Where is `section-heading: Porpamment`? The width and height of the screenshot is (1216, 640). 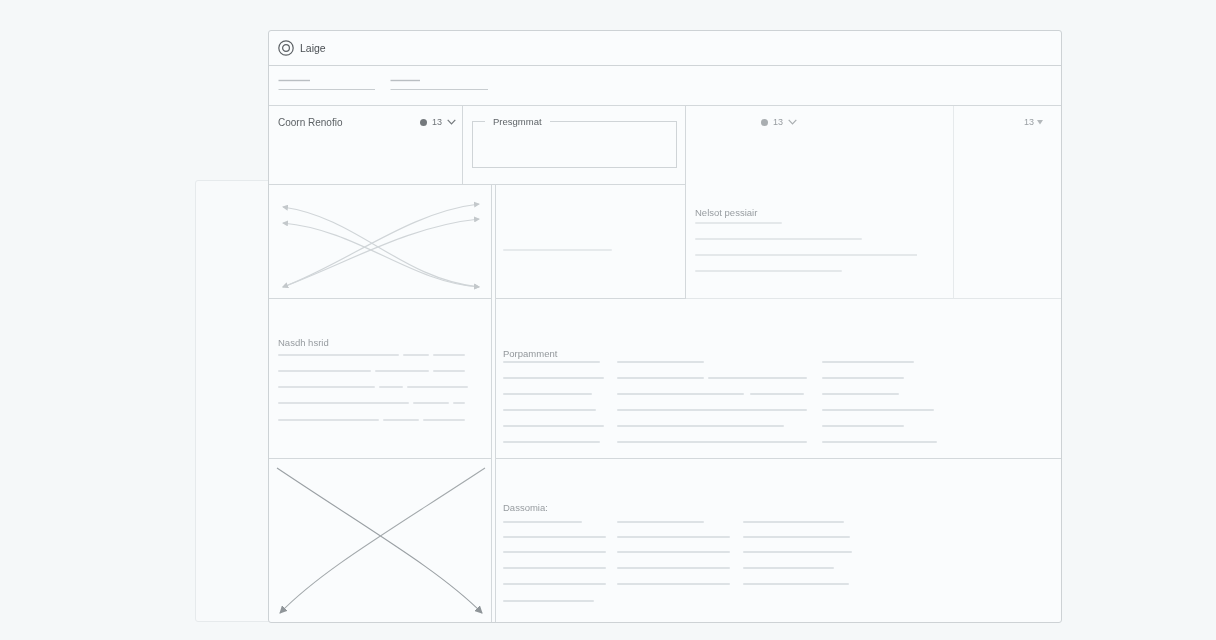
section-heading: Porpamment is located at coordinates (530, 353).